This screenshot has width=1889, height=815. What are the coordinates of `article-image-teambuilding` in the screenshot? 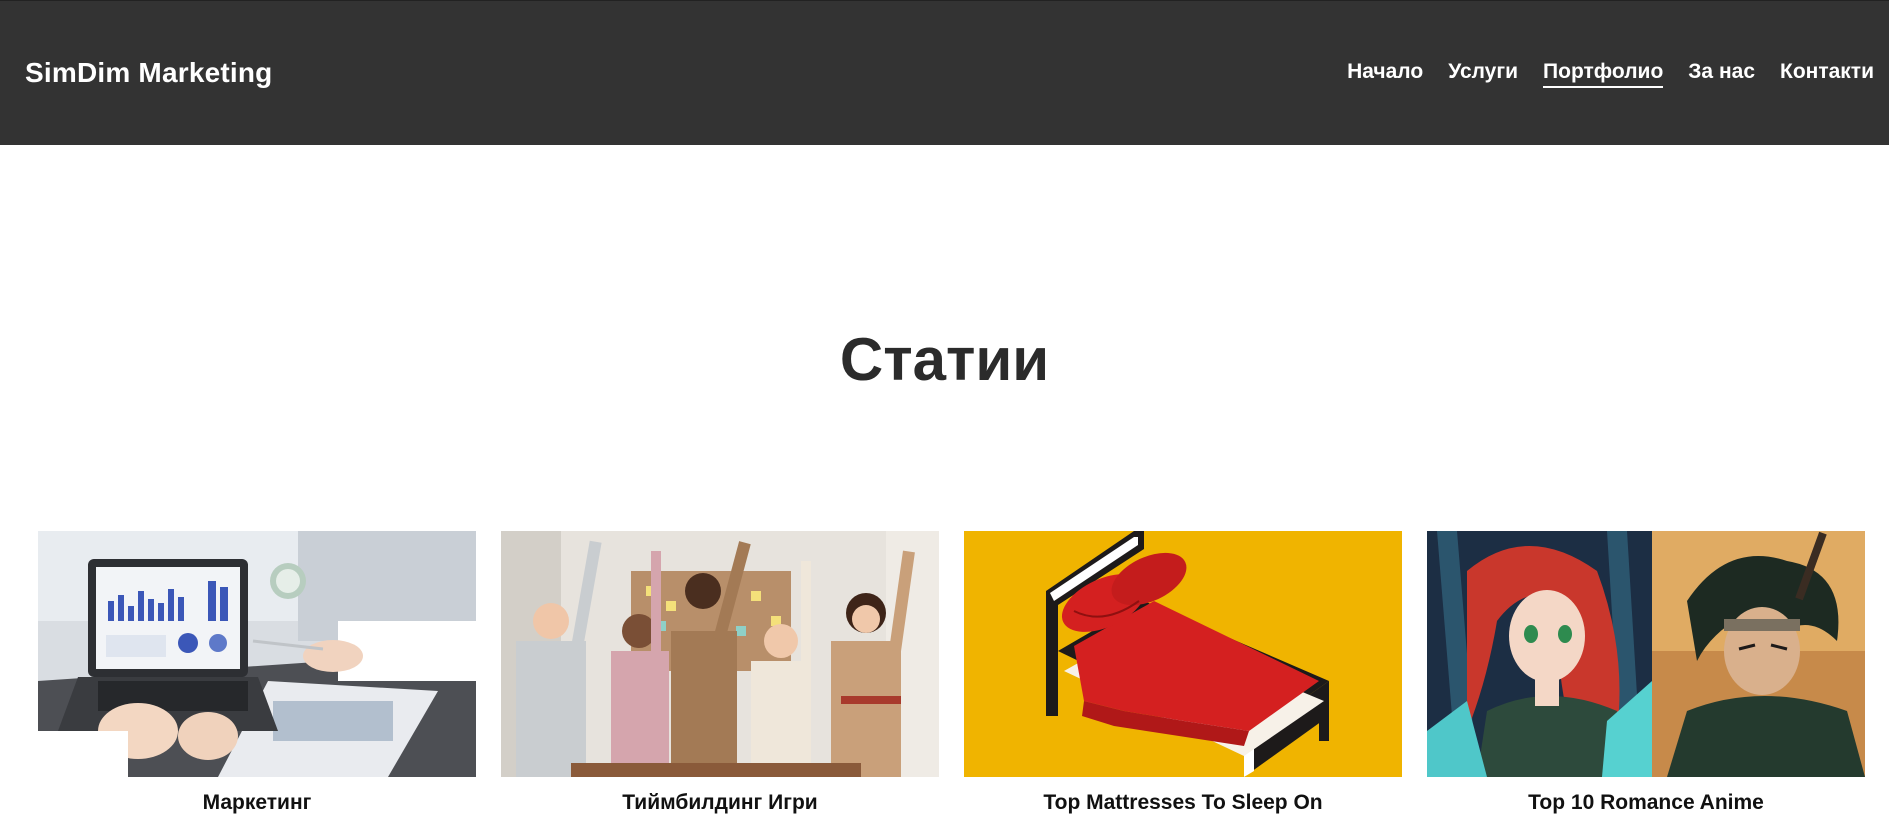 It's located at (720, 654).